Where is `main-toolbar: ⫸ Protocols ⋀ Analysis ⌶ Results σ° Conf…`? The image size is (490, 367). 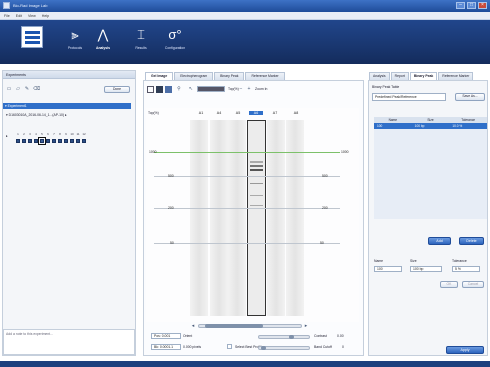 main-toolbar: ⫸ Protocols ⋀ Analysis ⌶ Results σ° Conf… is located at coordinates (245, 42).